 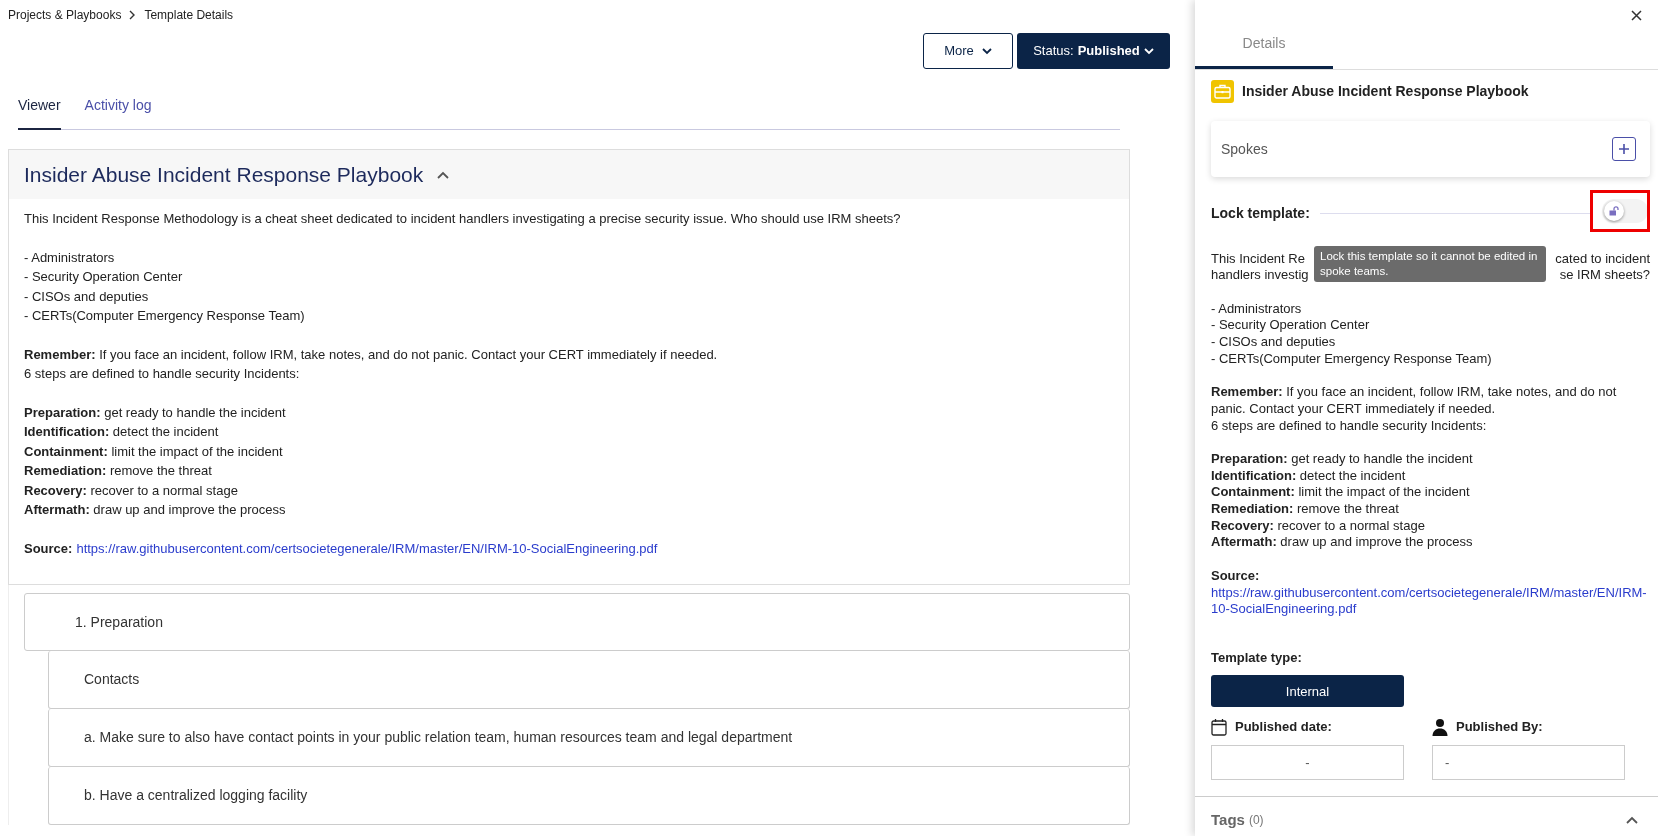 I want to click on tooltip: Lock this template so it cannot be edited in spoke teams., so click(x=1430, y=264).